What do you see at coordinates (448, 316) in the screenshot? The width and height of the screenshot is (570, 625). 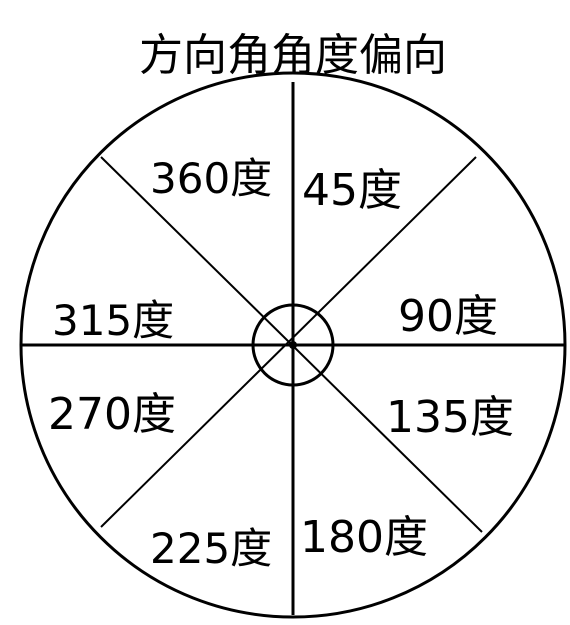 I see `label-90: 90度` at bounding box center [448, 316].